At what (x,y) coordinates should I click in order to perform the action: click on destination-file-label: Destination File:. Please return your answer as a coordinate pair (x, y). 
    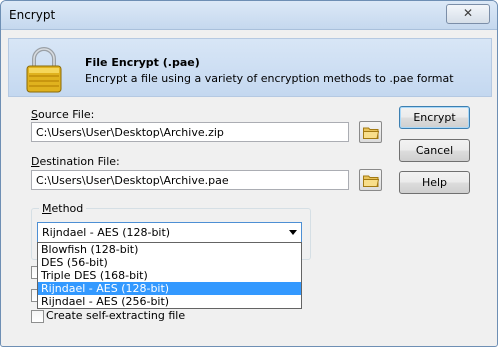
    Looking at the image, I should click on (75, 161).